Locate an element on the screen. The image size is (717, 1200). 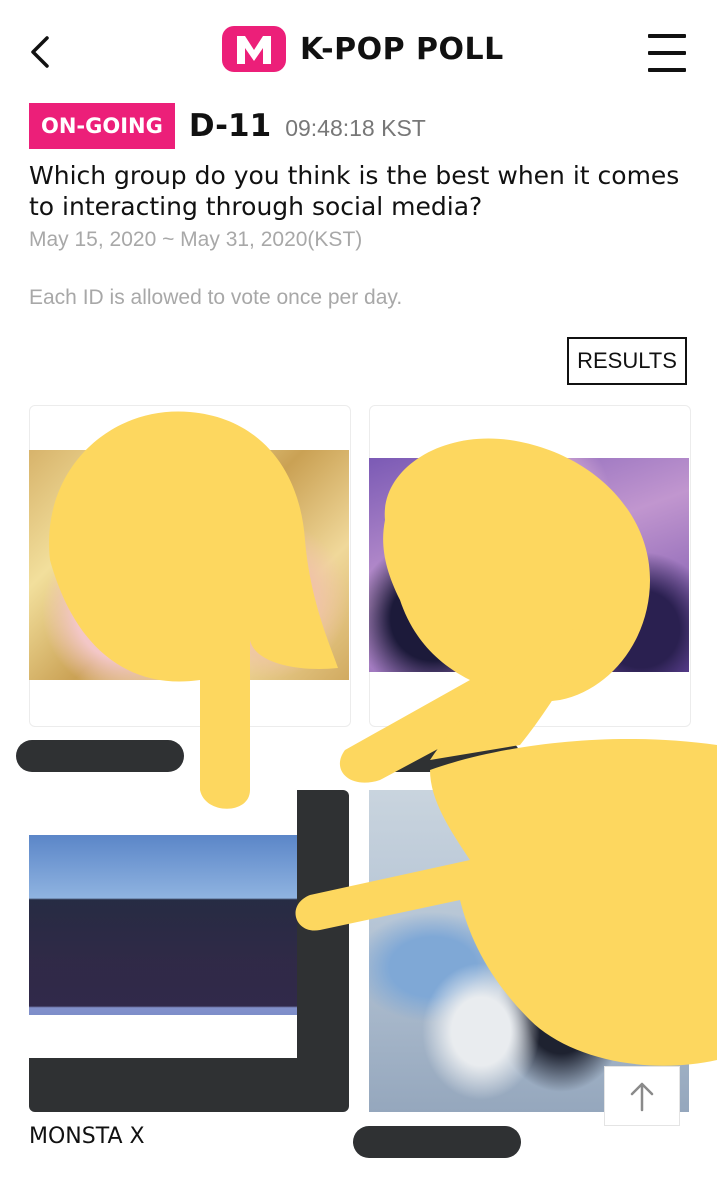
chevron-left-icon is located at coordinates (40, 52).